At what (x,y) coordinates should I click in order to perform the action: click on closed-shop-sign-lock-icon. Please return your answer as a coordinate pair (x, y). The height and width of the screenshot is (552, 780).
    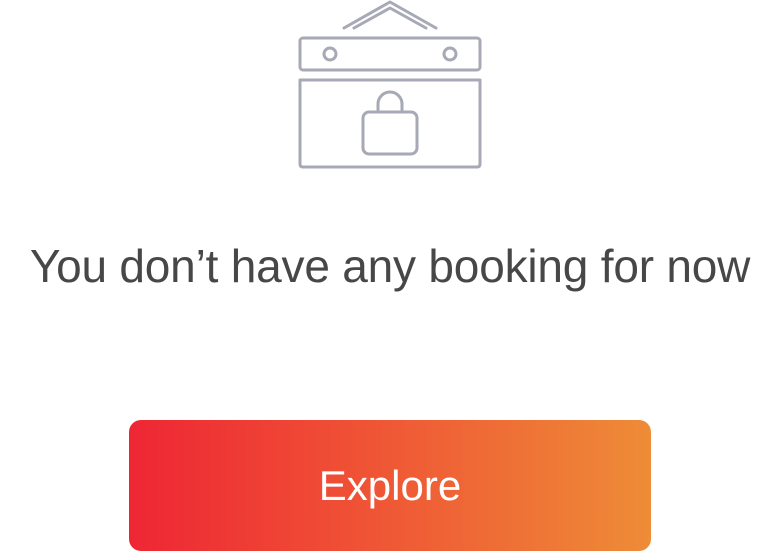
    Looking at the image, I should click on (390, 86).